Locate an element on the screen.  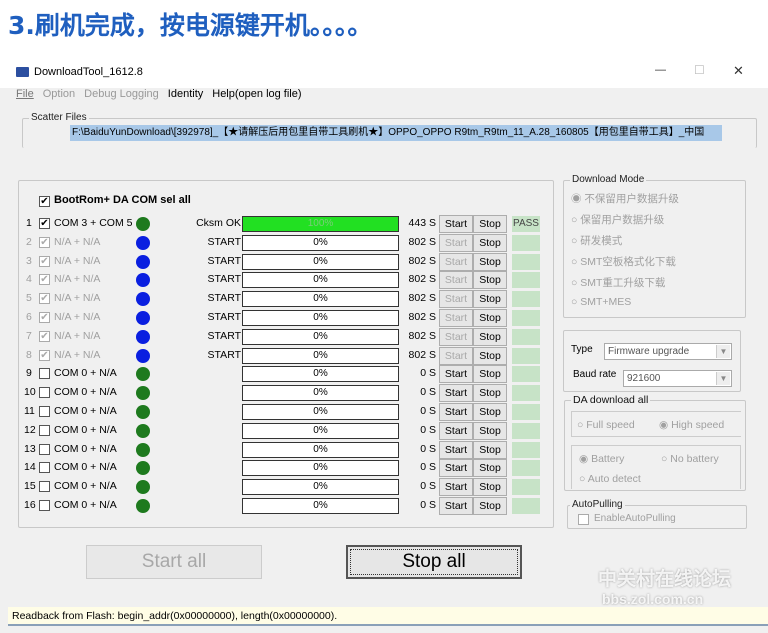
download-mode-option: 保留用户数据升级 is located at coordinates (622, 220).